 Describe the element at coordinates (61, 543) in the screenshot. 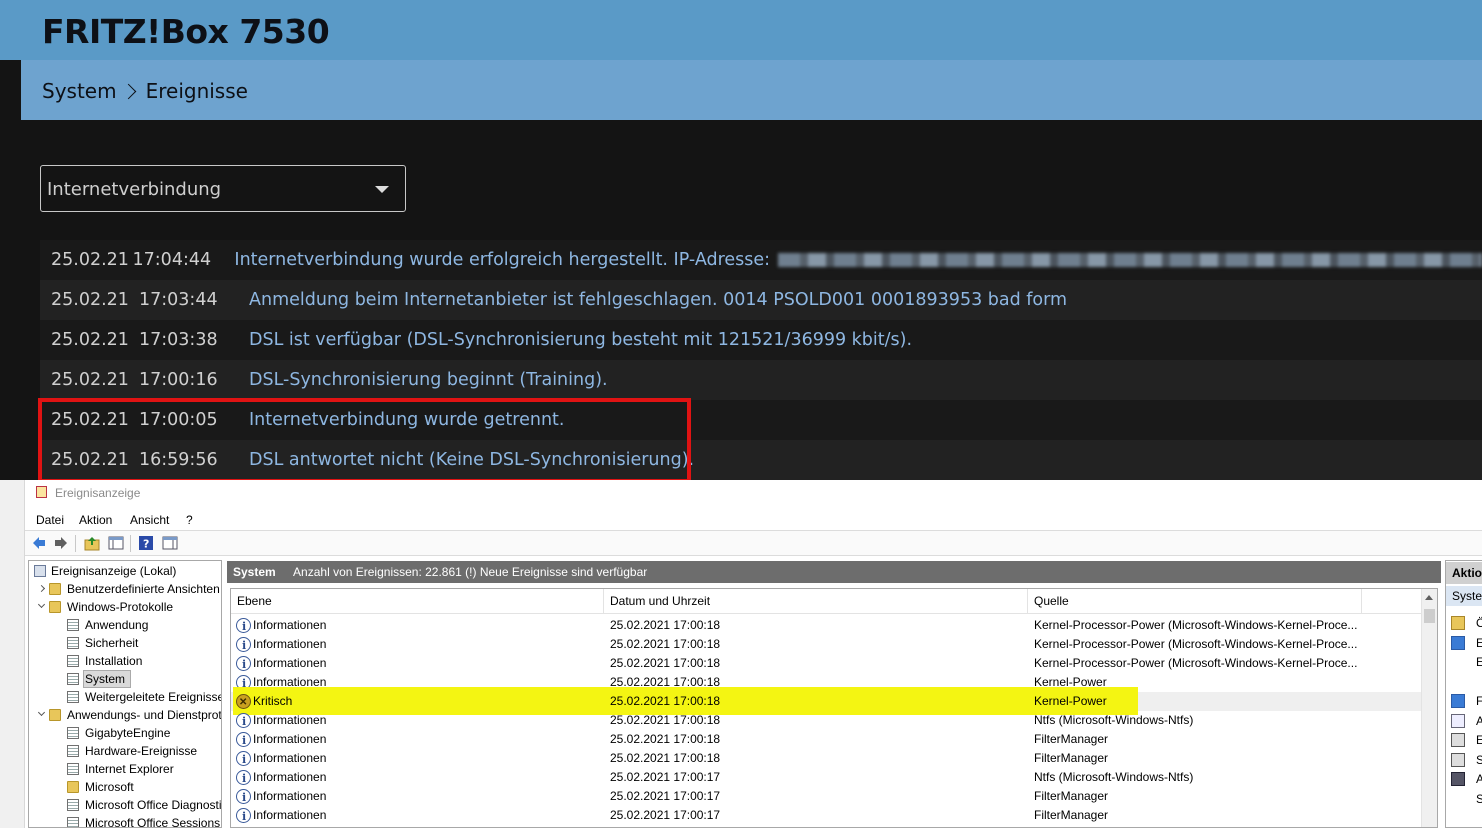

I see `forward-arrow-icon` at that location.